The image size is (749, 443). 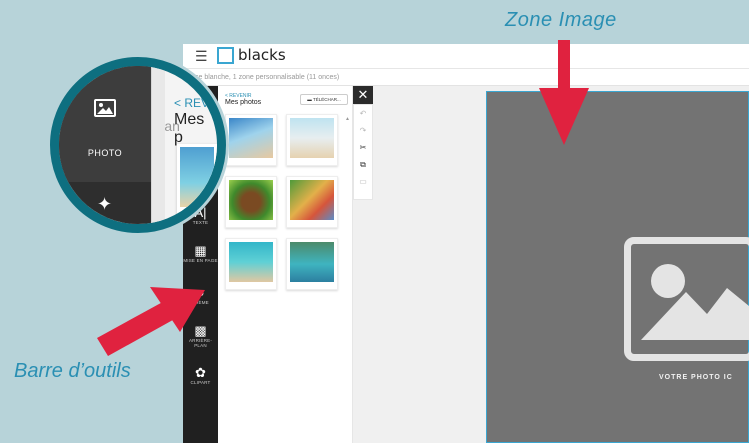 I want to click on copy-icon: ⧉, so click(x=363, y=164).